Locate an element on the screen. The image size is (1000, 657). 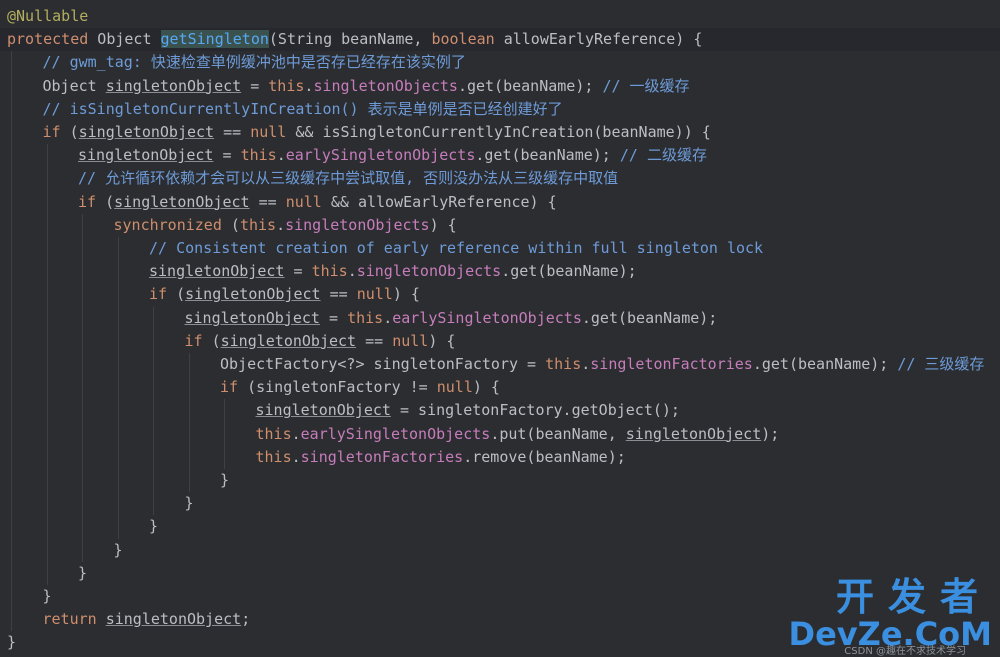
code-token: && allowEarlyReference) { is located at coordinates (439, 201).